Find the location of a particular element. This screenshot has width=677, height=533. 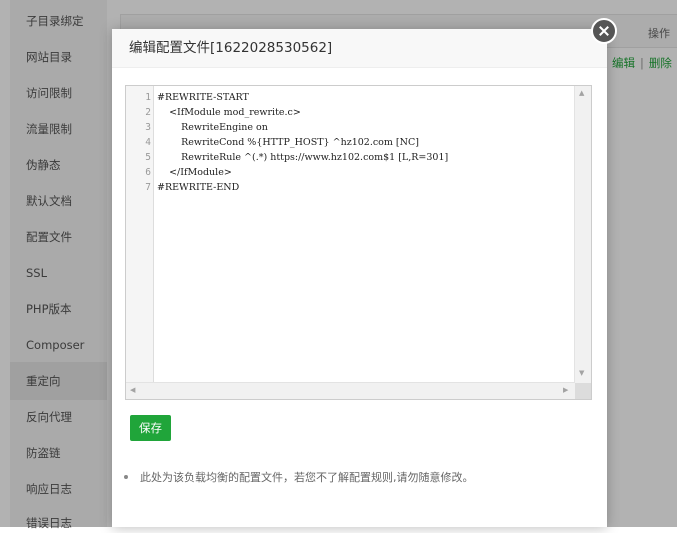

scrollbar-corner is located at coordinates (583, 391).